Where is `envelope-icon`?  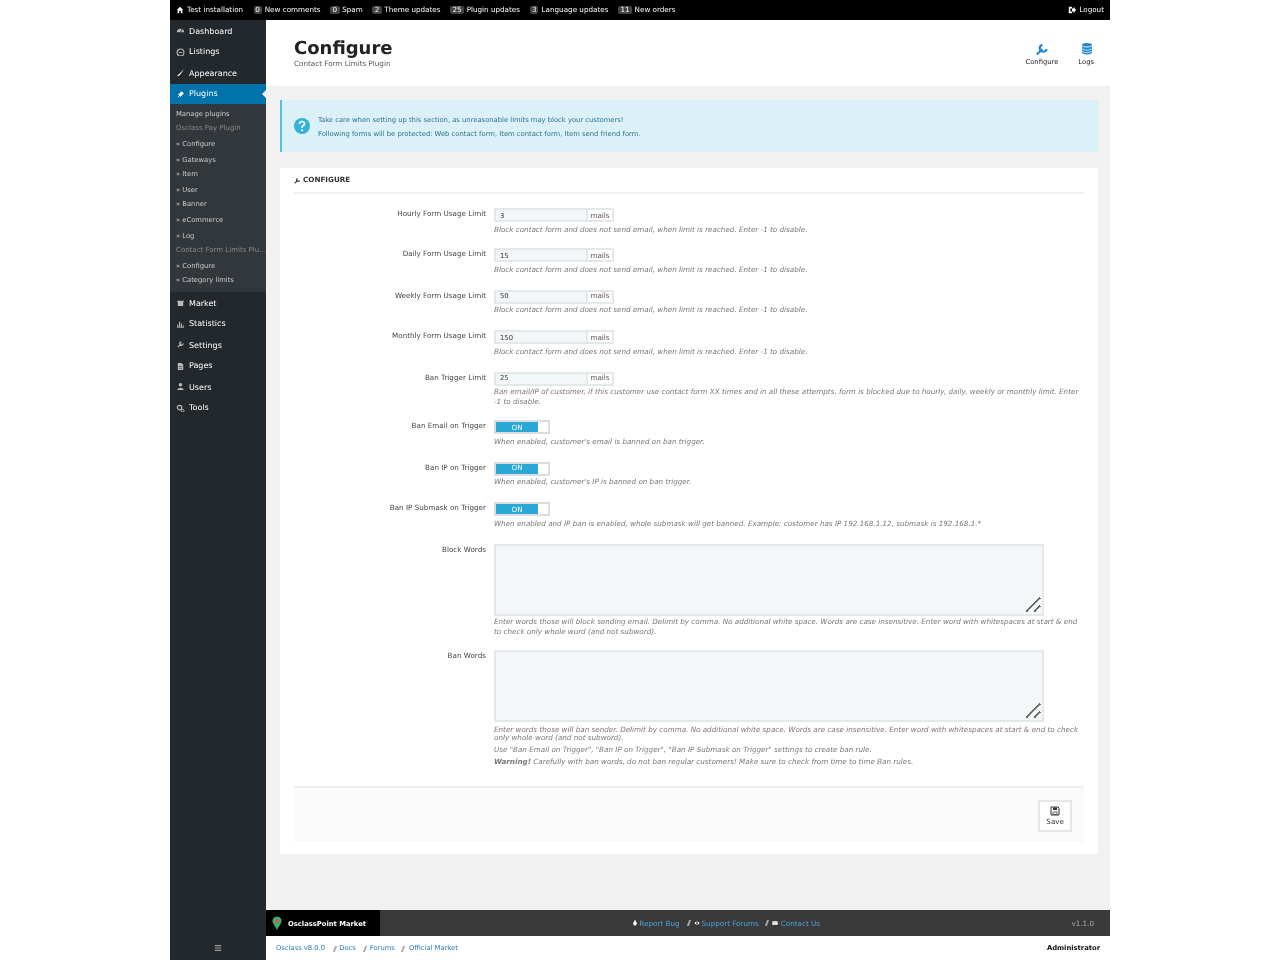 envelope-icon is located at coordinates (775, 923).